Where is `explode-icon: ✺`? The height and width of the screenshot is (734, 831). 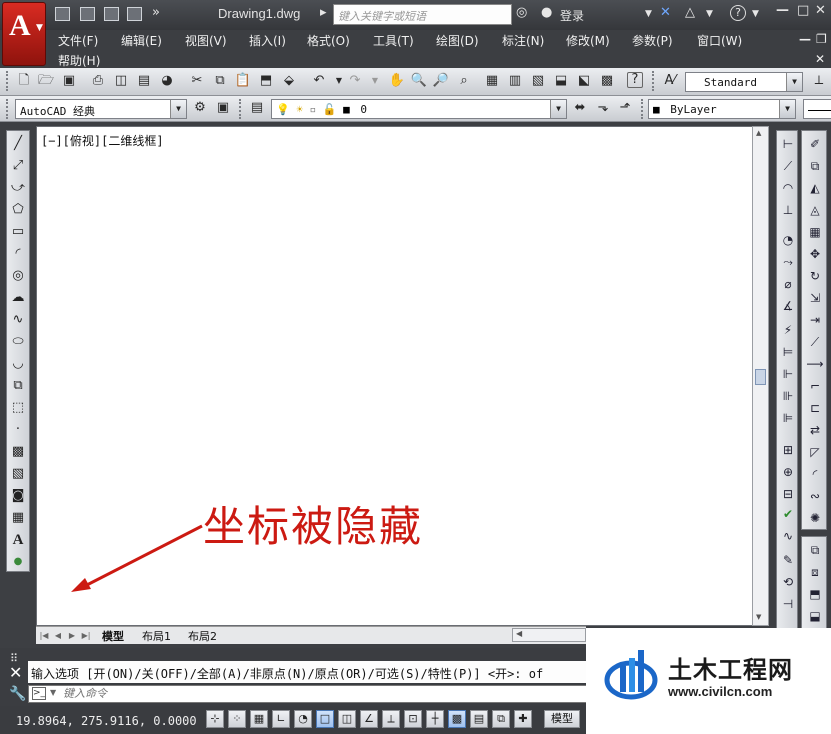 explode-icon: ✺ is located at coordinates (815, 518).